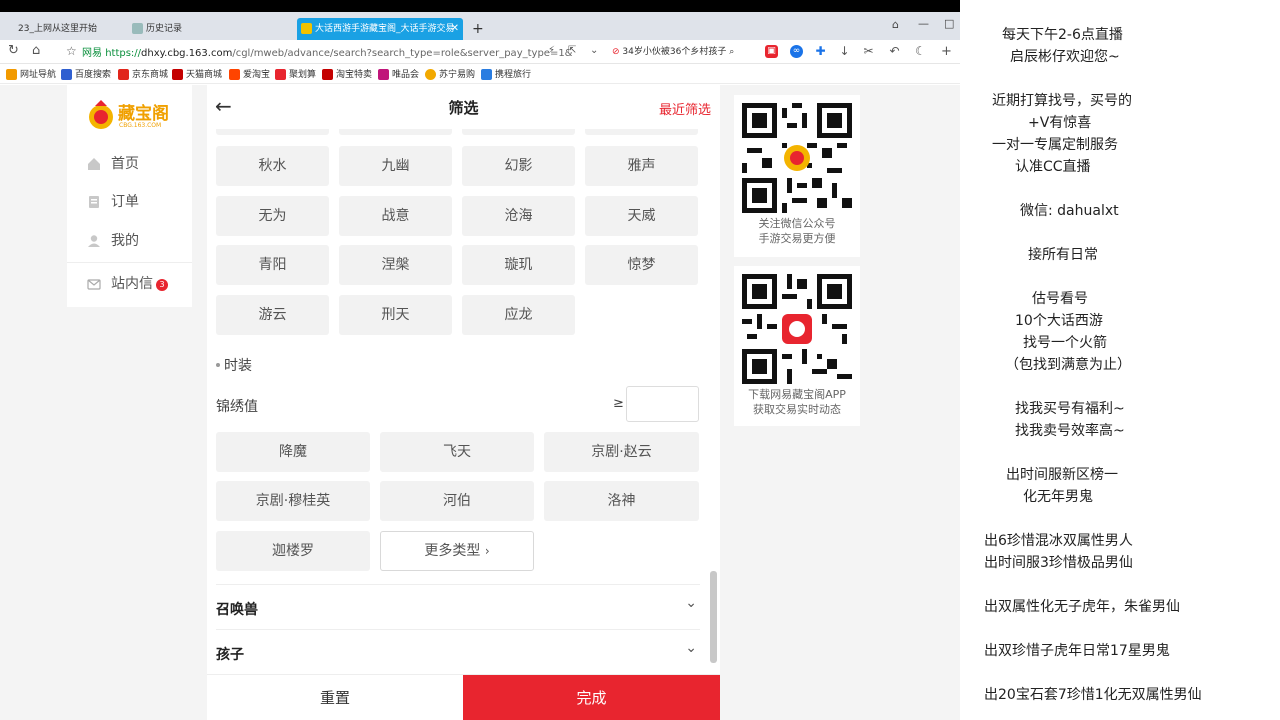 This screenshot has width=1280, height=720. I want to click on school-option: 沧海, so click(518, 216).